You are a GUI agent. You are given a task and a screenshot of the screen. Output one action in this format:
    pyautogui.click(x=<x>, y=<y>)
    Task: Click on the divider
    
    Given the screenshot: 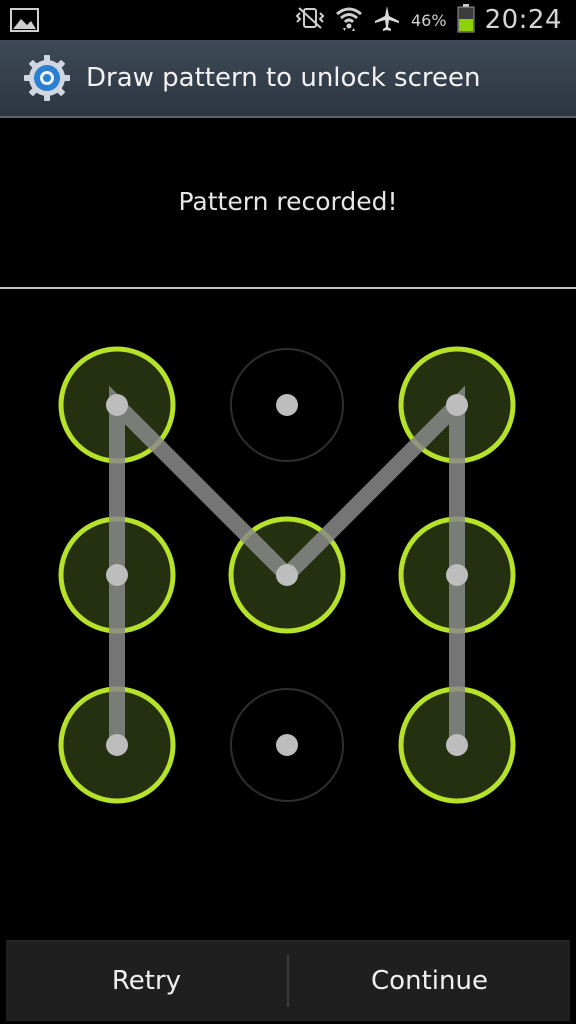 What is the action you would take?
    pyautogui.click(x=288, y=288)
    